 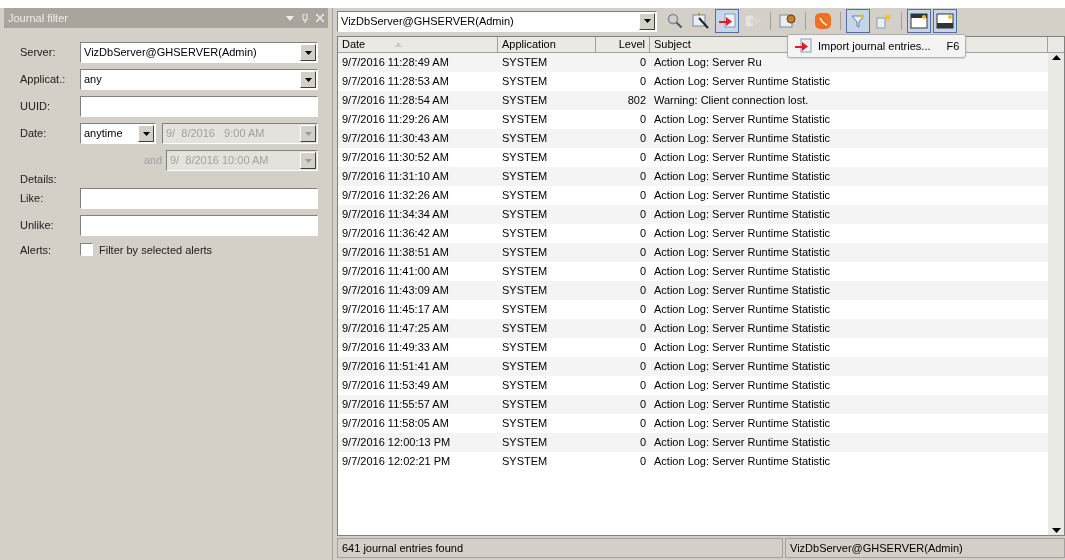 I want to click on panel-title: Journal filter, so click(x=38, y=18).